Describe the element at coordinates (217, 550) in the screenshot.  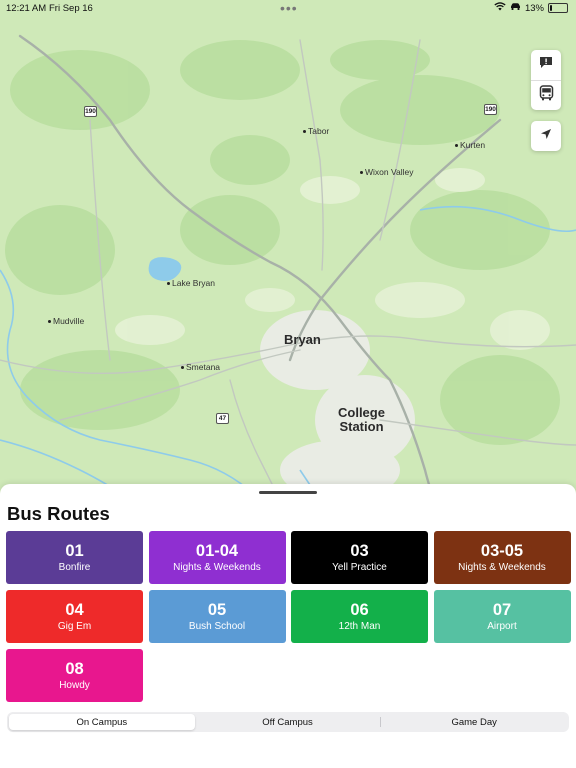
I see `route-number: 01-04` at that location.